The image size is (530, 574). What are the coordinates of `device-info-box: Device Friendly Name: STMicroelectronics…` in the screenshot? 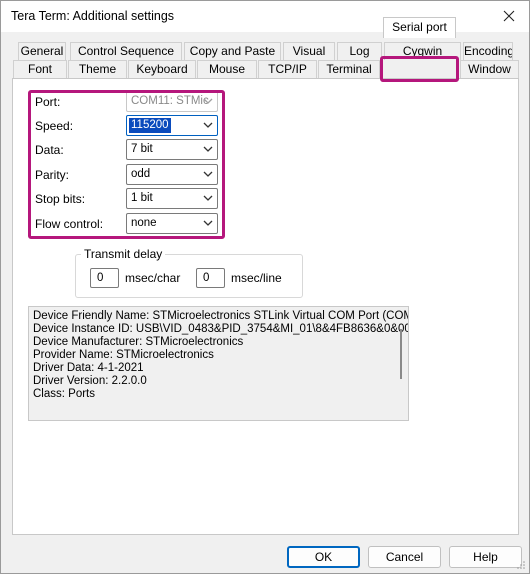 It's located at (218, 363).